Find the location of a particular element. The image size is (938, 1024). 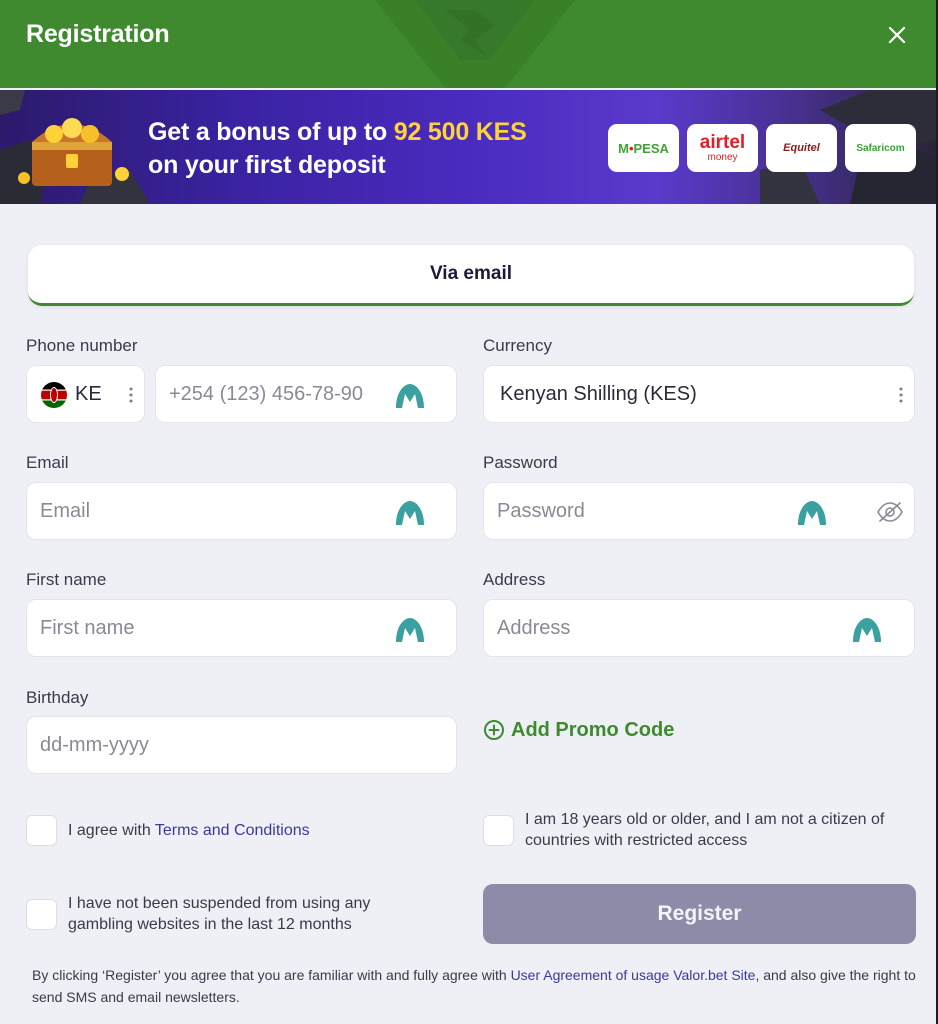

email-label: Email is located at coordinates (47, 462).